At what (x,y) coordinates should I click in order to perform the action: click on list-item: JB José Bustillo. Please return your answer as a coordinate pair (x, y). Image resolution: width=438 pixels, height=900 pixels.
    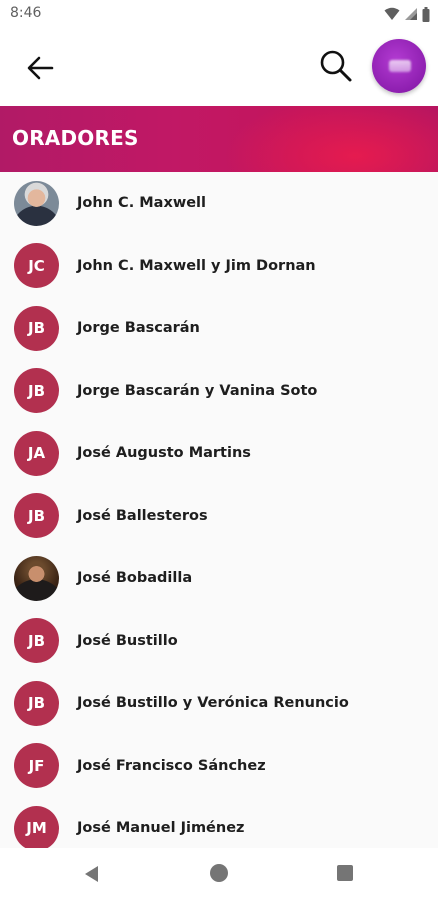
    Looking at the image, I should click on (219, 641).